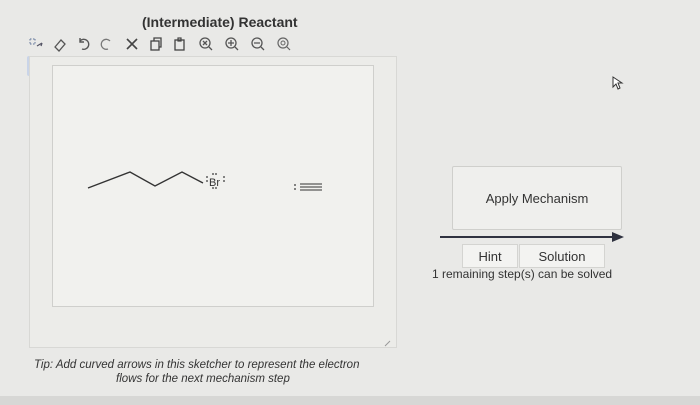 The height and width of the screenshot is (405, 700). I want to click on bromine-atom: Br, so click(214, 183).